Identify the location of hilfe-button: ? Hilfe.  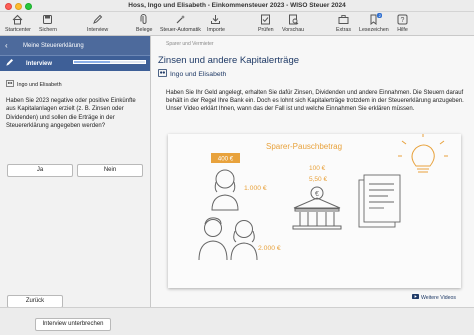
(402, 23).